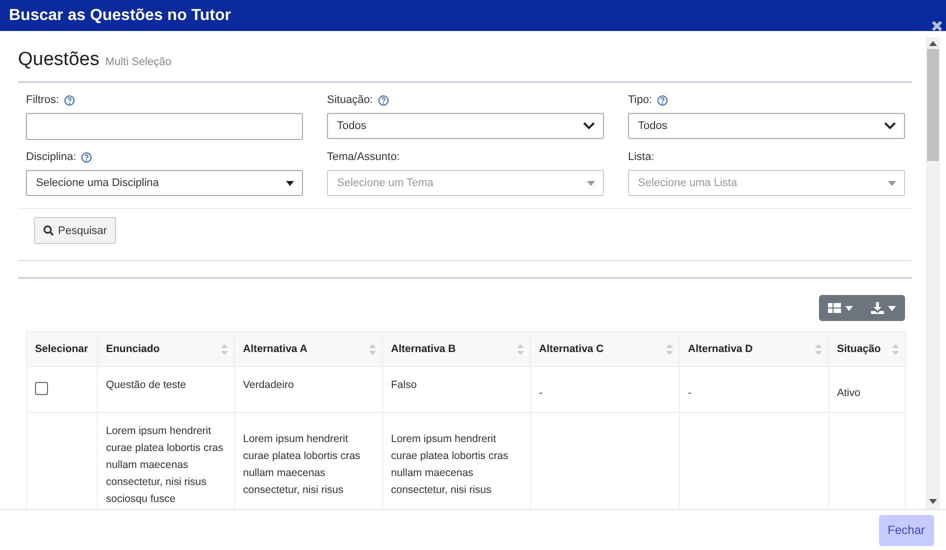 Image resolution: width=946 pixels, height=550 pixels. What do you see at coordinates (933, 43) in the screenshot?
I see `scroll-up-icon` at bounding box center [933, 43].